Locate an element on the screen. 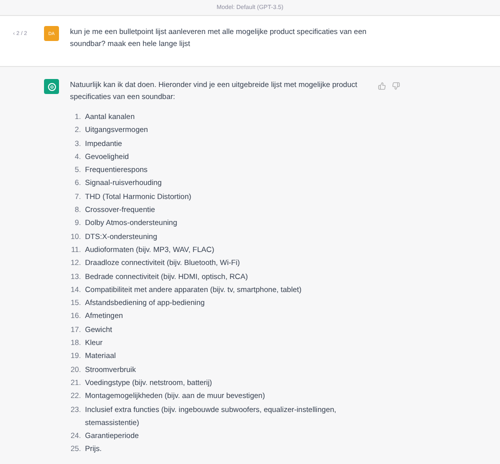 Image resolution: width=500 pixels, height=464 pixels. assistant-logo-icon is located at coordinates (51, 86).